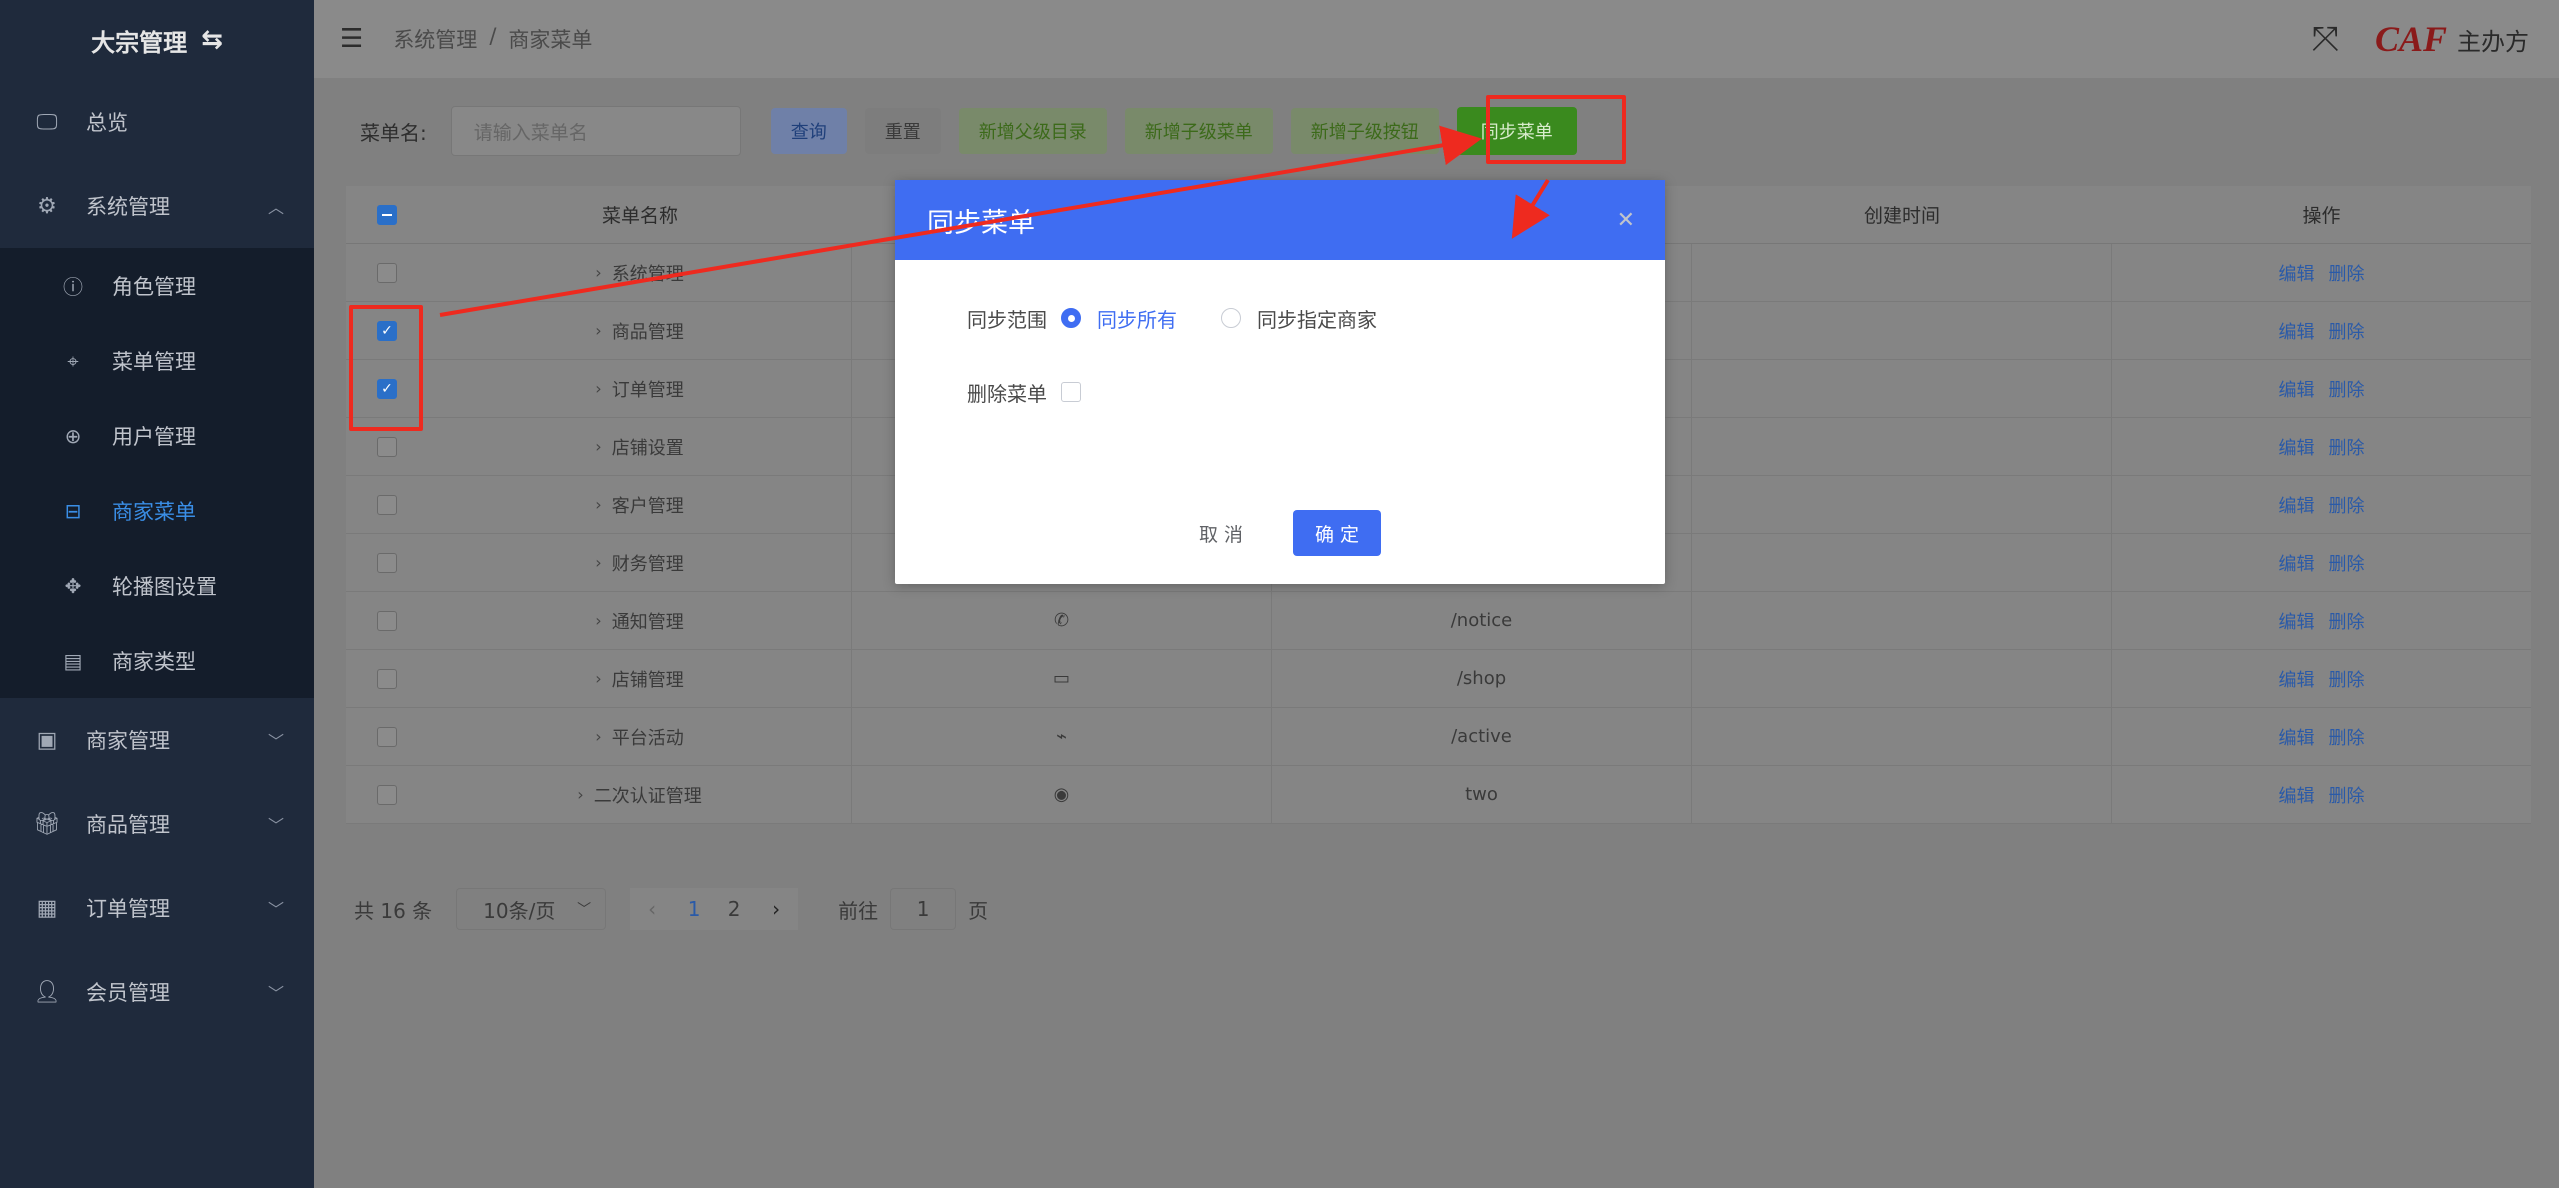  I want to click on sidebar-item-merchant-type: ▤ 商家类型, so click(157, 660).